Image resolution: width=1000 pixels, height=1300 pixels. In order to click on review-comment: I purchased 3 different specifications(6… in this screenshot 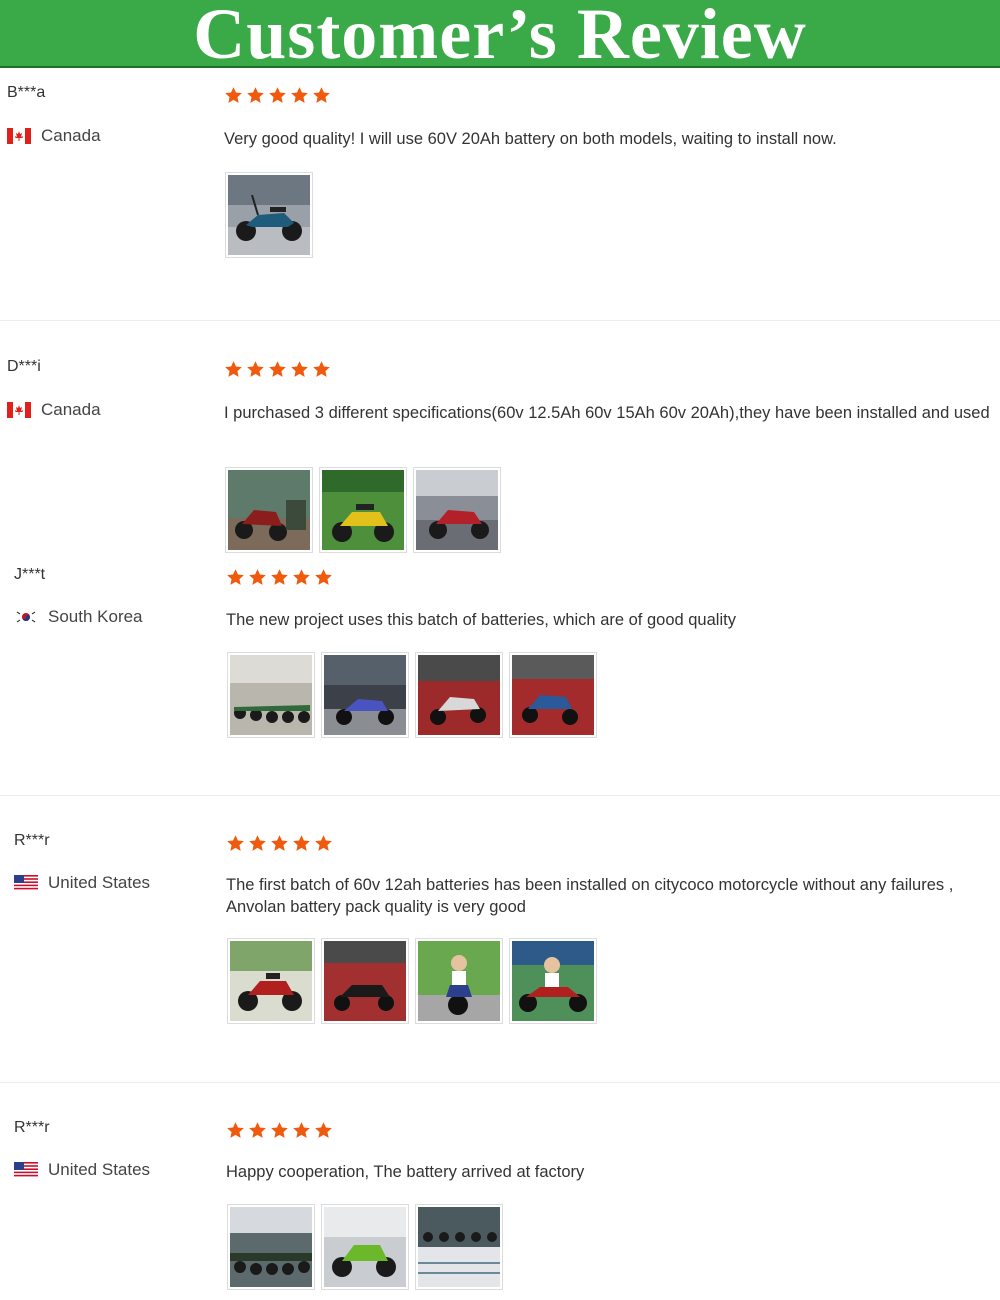, I will do `click(607, 413)`.